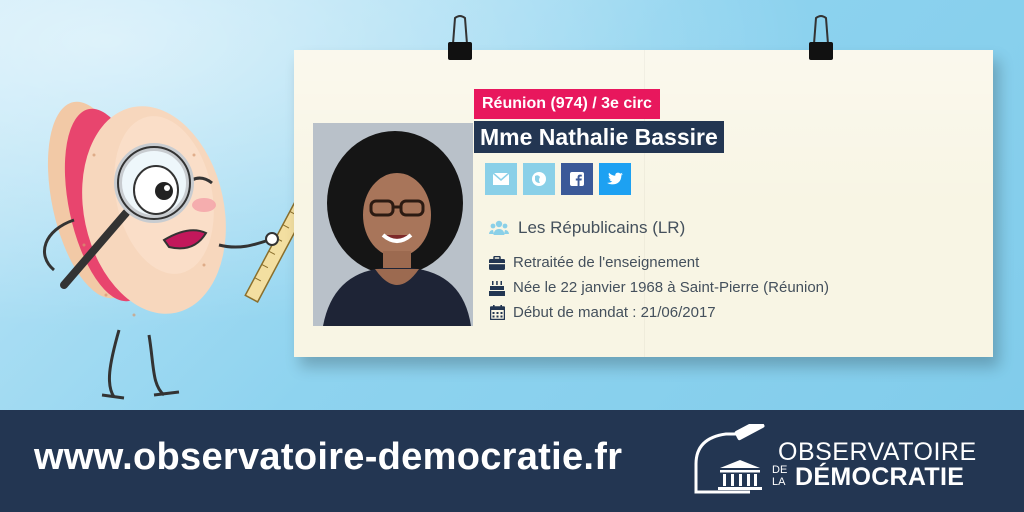 This screenshot has height=512, width=1024. What do you see at coordinates (567, 104) in the screenshot?
I see `circonscription-label: Réunion (974) / 3e circ` at bounding box center [567, 104].